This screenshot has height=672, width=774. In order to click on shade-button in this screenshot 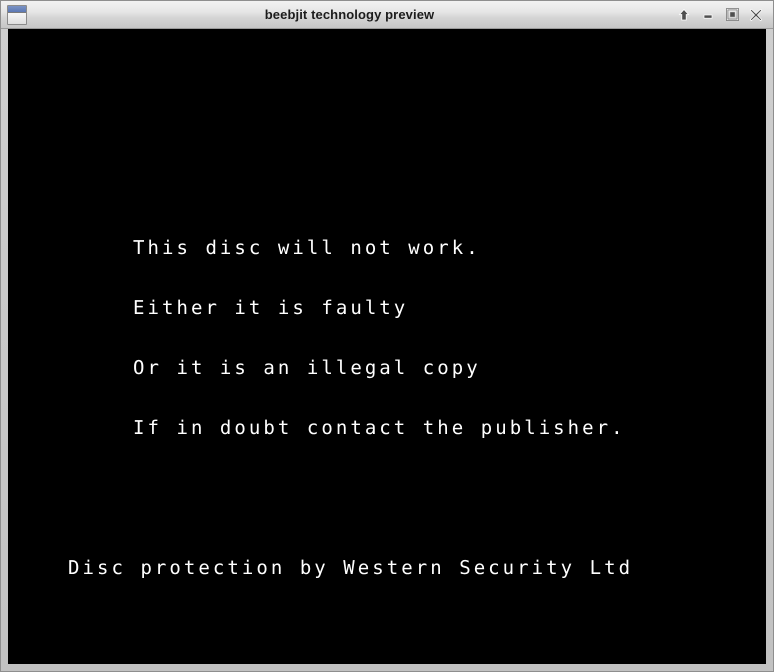, I will do `click(684, 15)`.